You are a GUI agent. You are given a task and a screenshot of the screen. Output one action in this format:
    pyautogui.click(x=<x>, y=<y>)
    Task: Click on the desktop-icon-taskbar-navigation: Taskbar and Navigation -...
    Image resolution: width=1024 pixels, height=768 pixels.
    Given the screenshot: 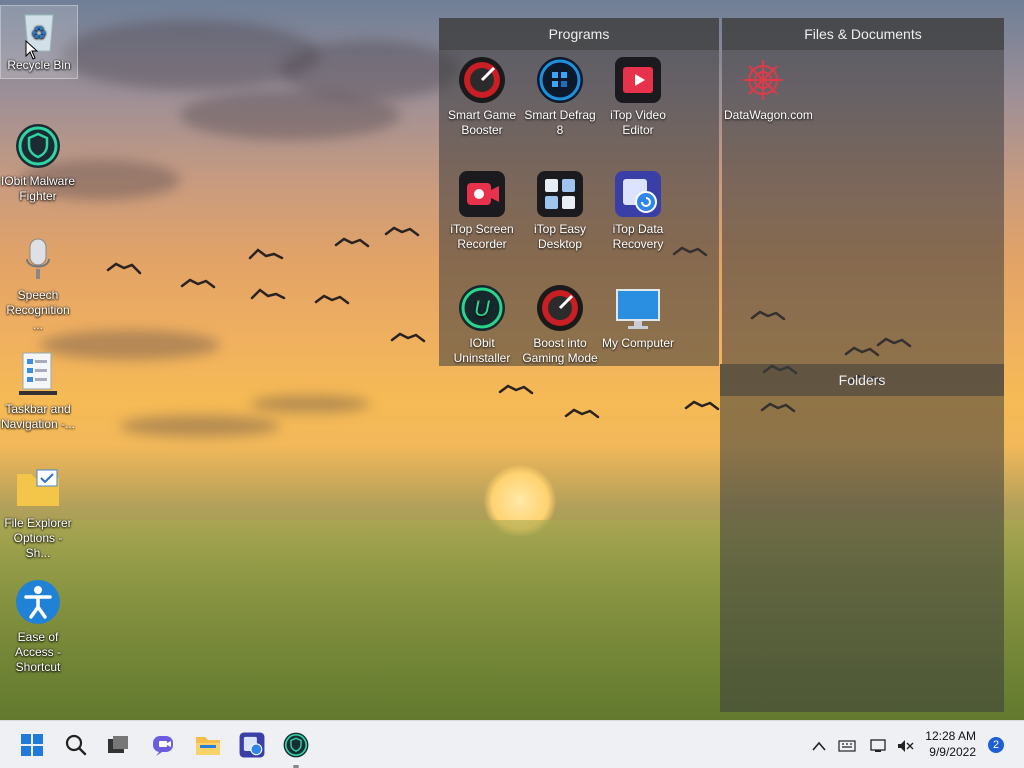 What is the action you would take?
    pyautogui.click(x=38, y=391)
    